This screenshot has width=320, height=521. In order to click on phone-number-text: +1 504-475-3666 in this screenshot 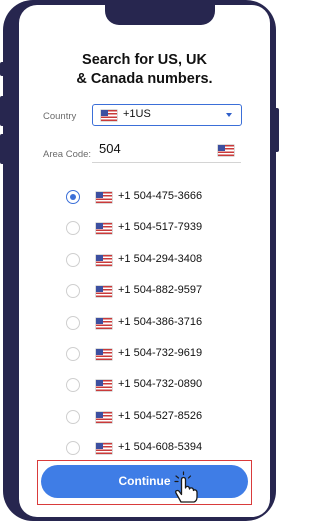, I will do `click(160, 196)`.